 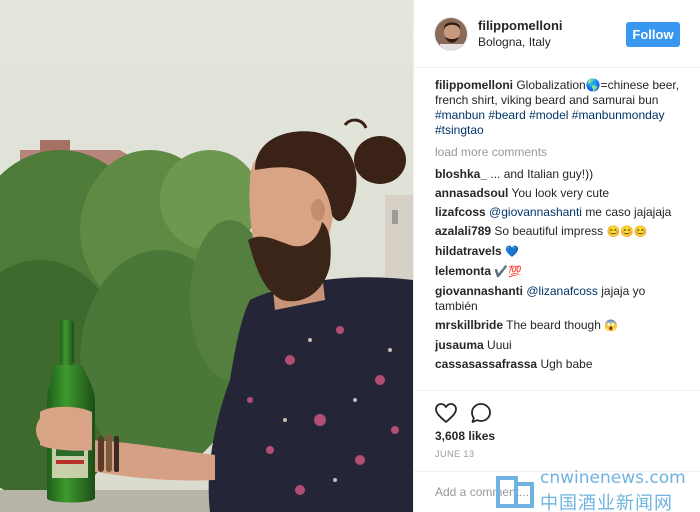 I want to click on comment-mention: @lizanafcoss, so click(x=562, y=291).